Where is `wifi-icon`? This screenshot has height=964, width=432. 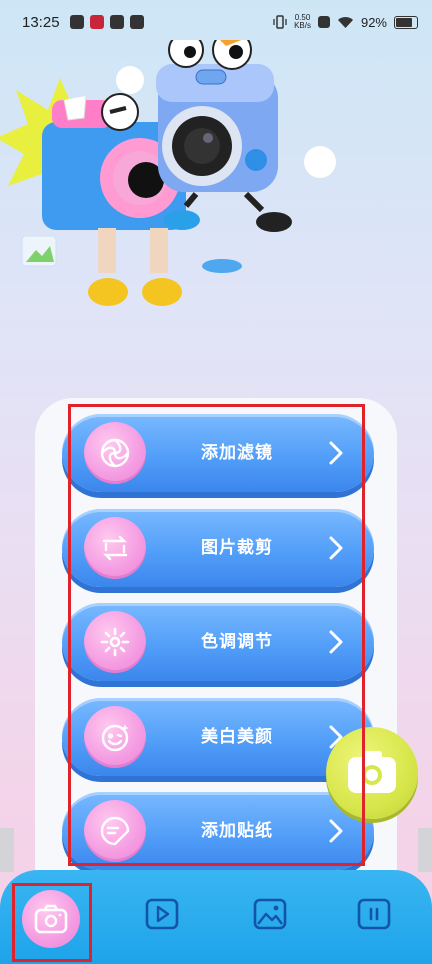 wifi-icon is located at coordinates (345, 22).